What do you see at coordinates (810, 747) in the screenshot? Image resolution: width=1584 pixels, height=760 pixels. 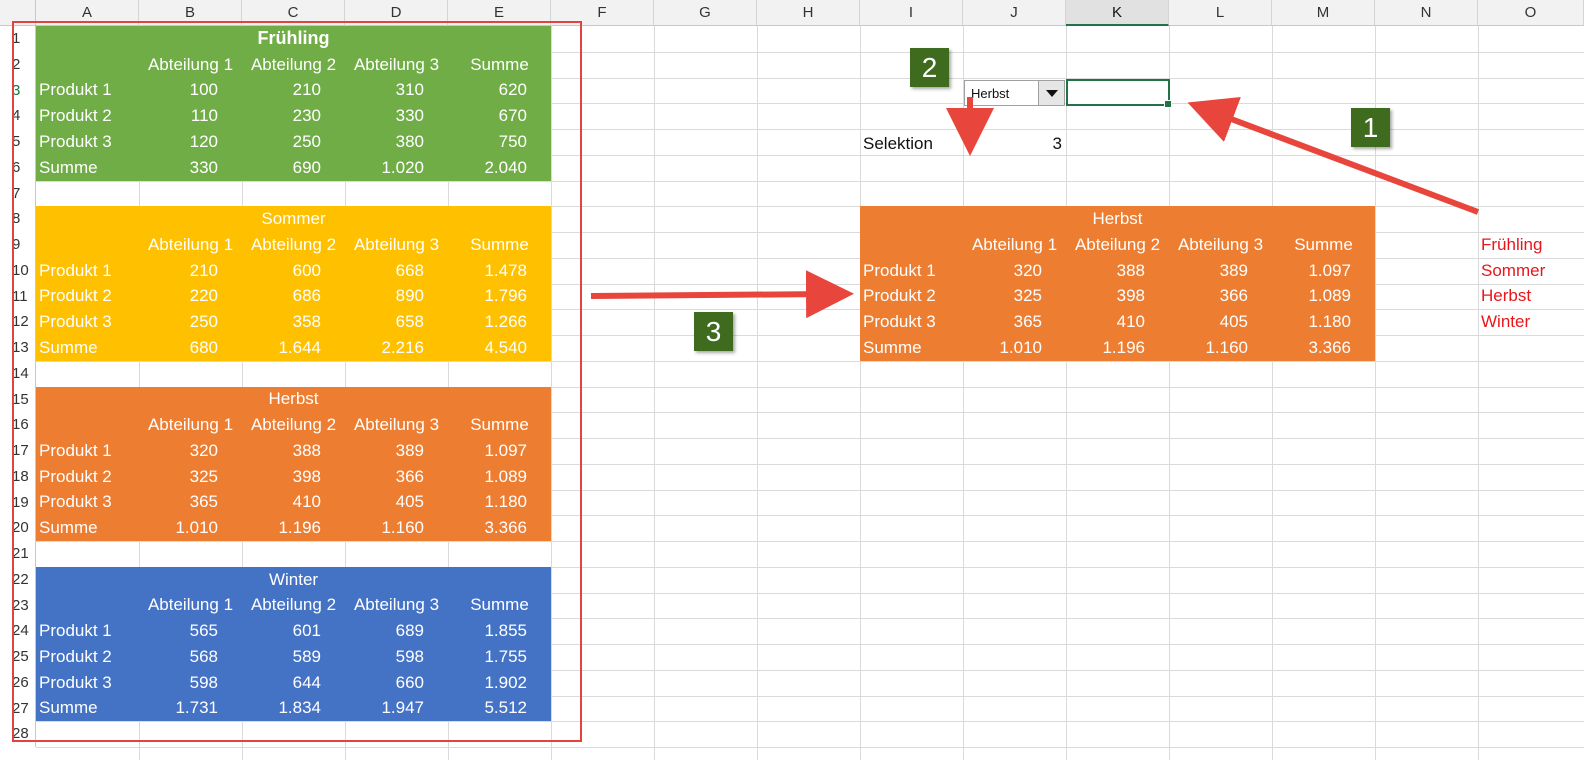 I see `gridline-horizontal` at bounding box center [810, 747].